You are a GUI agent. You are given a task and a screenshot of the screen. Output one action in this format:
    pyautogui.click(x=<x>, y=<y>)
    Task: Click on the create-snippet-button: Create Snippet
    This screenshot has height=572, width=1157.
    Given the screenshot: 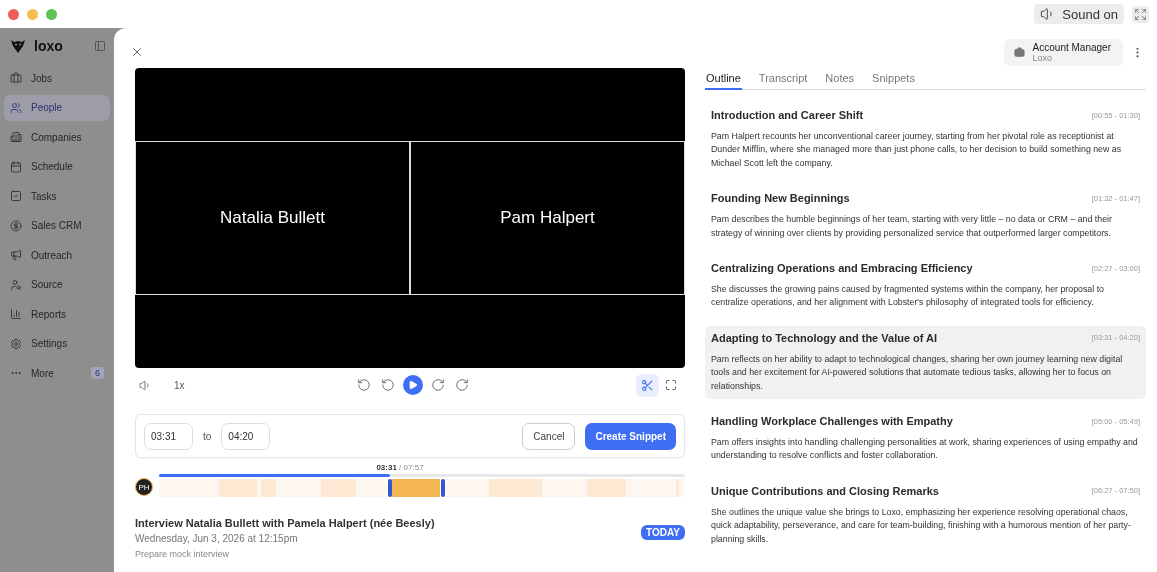 What is the action you would take?
    pyautogui.click(x=630, y=436)
    